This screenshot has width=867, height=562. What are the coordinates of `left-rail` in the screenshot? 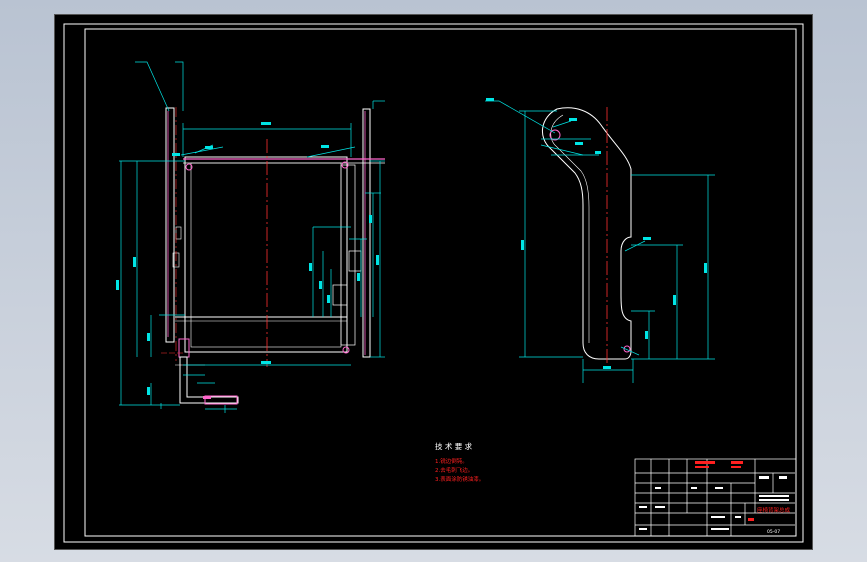 It's located at (170, 225).